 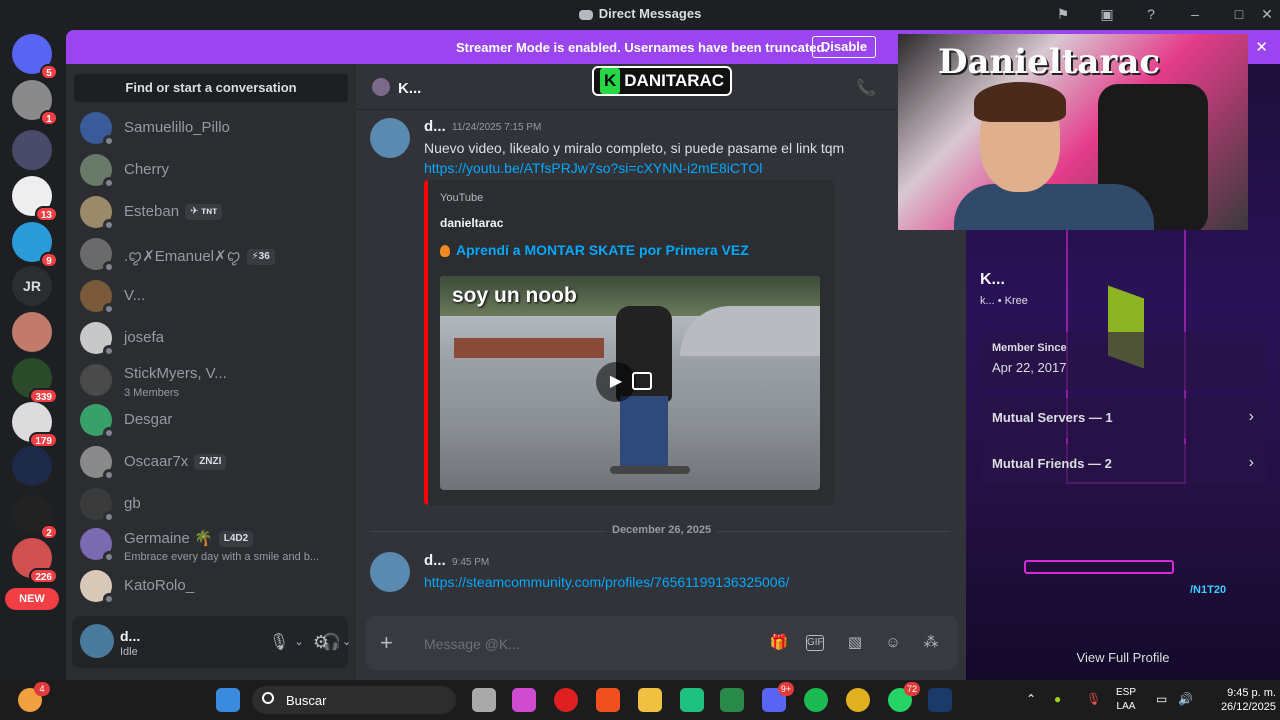 What do you see at coordinates (34, 697) in the screenshot?
I see `weather-icon: 4` at bounding box center [34, 697].